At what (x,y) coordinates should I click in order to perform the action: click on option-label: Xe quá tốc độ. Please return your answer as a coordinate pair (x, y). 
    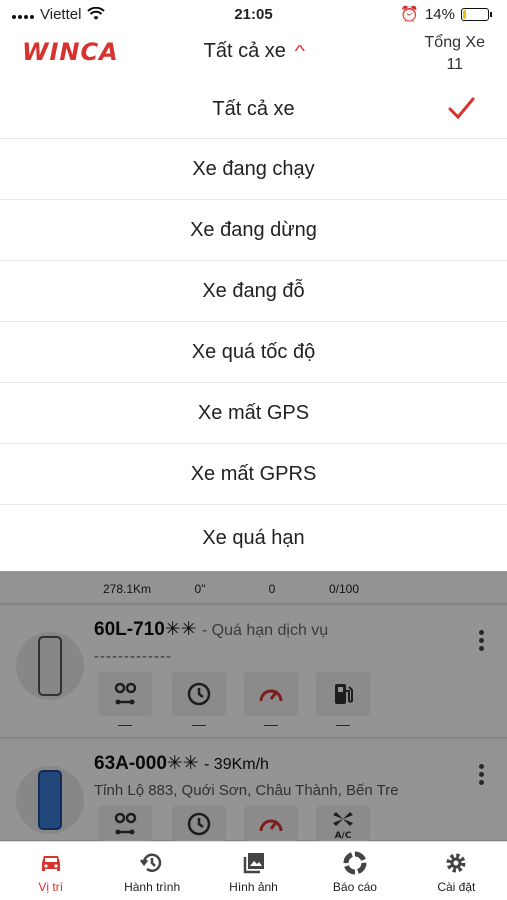
    Looking at the image, I should click on (253, 351).